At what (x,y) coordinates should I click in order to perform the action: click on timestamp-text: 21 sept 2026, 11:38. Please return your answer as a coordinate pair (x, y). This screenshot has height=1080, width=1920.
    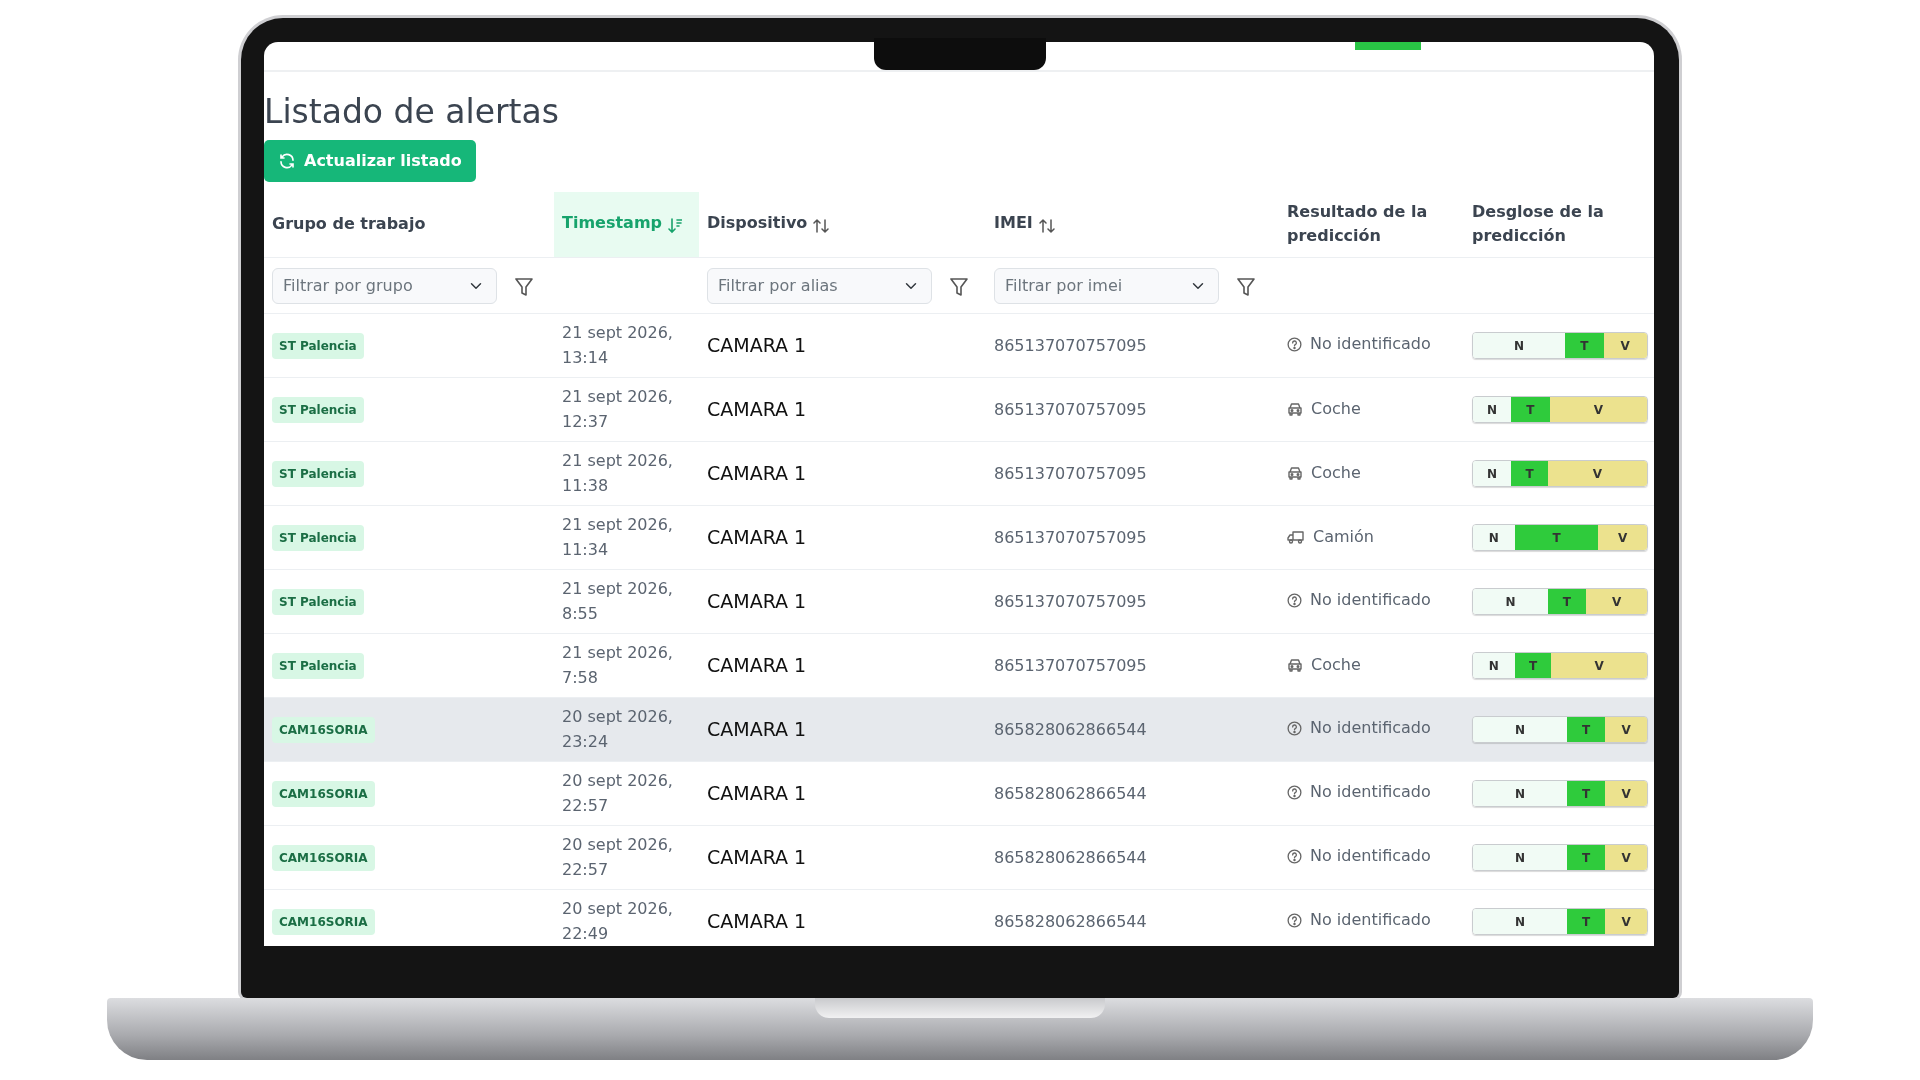
    Looking at the image, I should click on (618, 473).